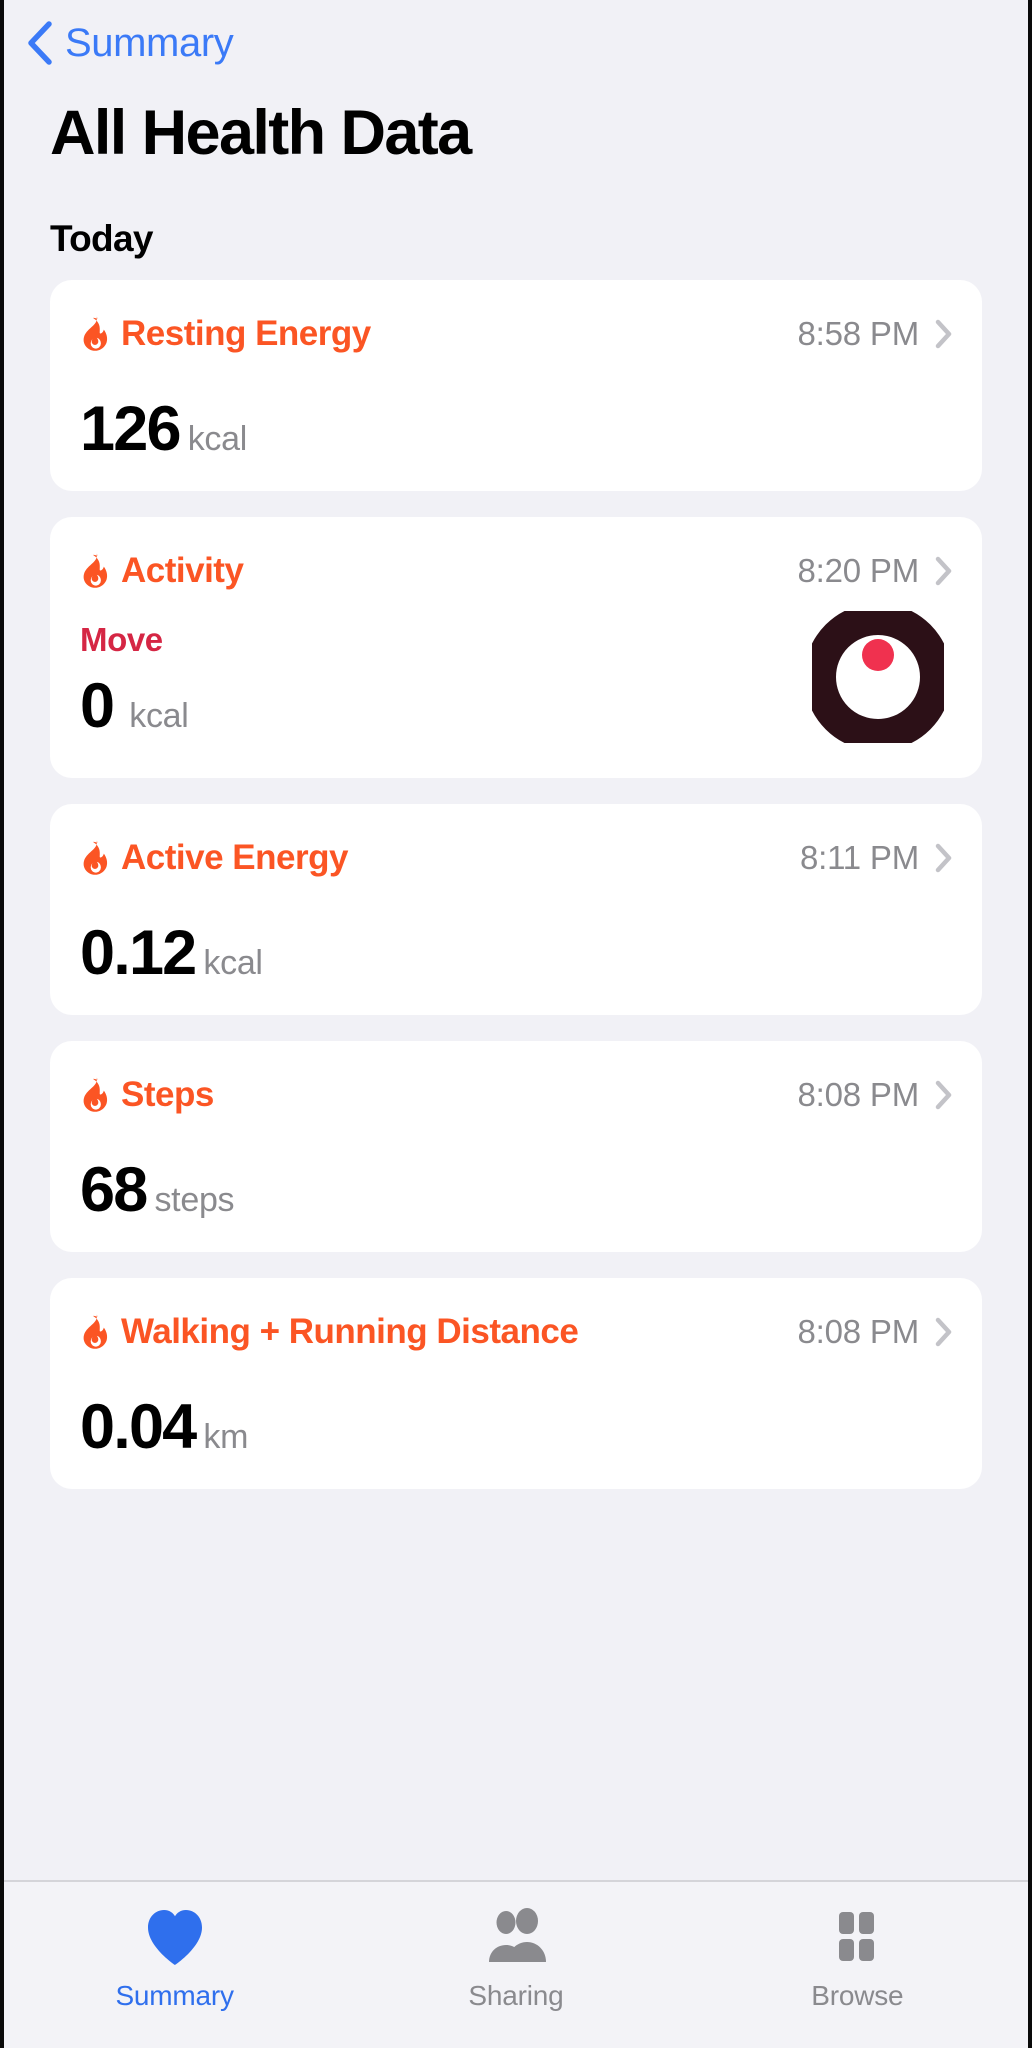 This screenshot has height=2048, width=1032. What do you see at coordinates (516, 858) in the screenshot?
I see `card-header: Active Energy 8:11 PM` at bounding box center [516, 858].